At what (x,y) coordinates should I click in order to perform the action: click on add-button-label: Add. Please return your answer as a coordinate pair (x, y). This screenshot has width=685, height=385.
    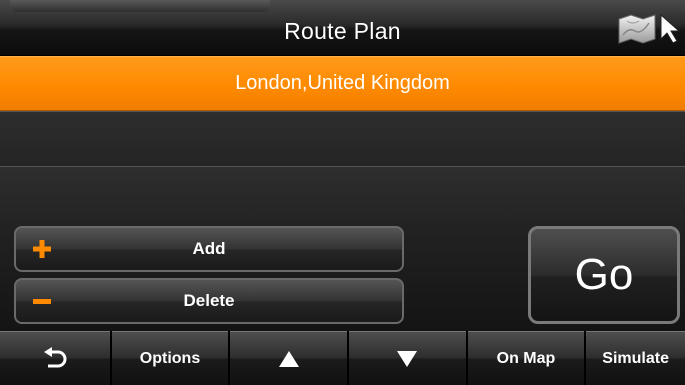
    Looking at the image, I should click on (209, 248).